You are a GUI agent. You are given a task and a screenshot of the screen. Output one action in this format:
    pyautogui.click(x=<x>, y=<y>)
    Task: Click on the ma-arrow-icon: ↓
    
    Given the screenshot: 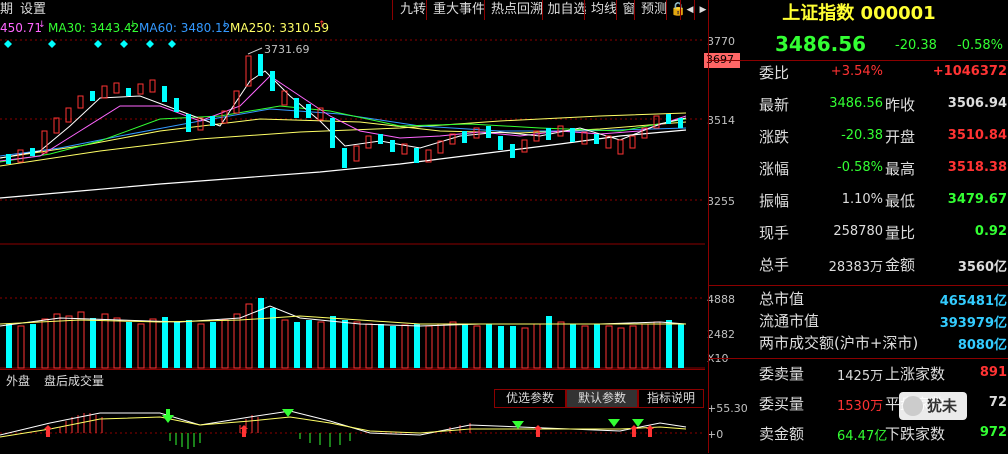 What is the action you would take?
    pyautogui.click(x=42, y=25)
    